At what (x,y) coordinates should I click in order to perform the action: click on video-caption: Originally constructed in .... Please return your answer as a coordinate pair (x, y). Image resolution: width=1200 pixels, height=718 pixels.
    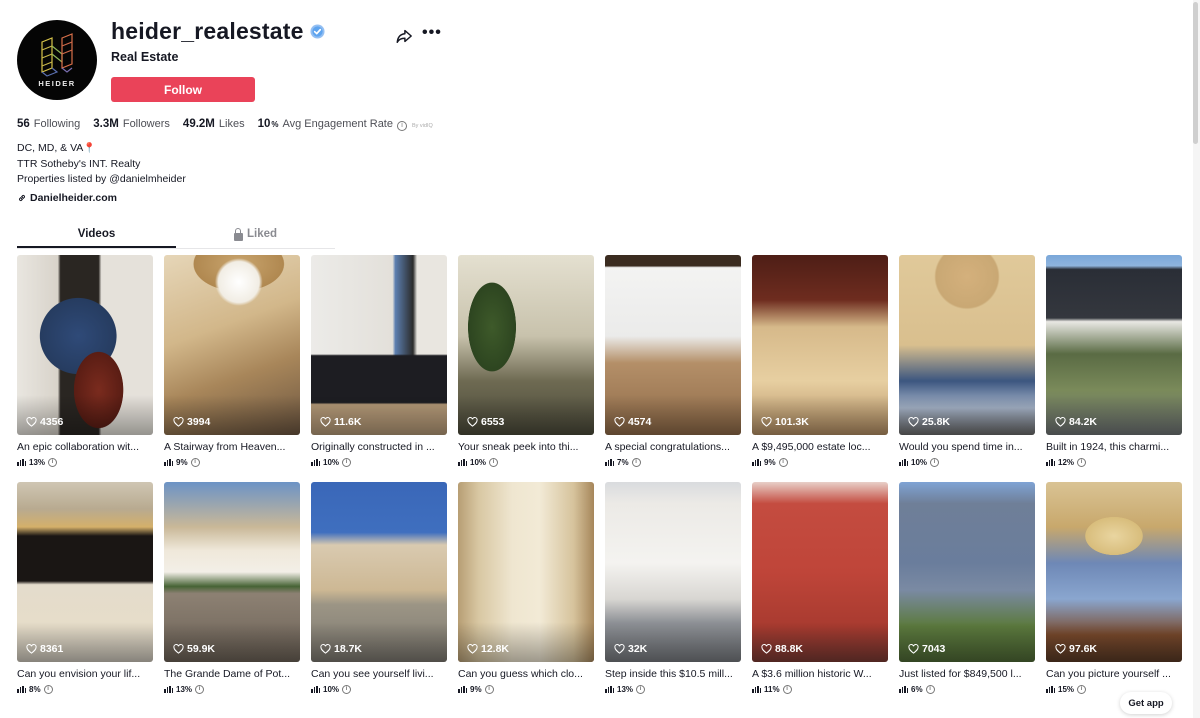
    Looking at the image, I should click on (379, 447).